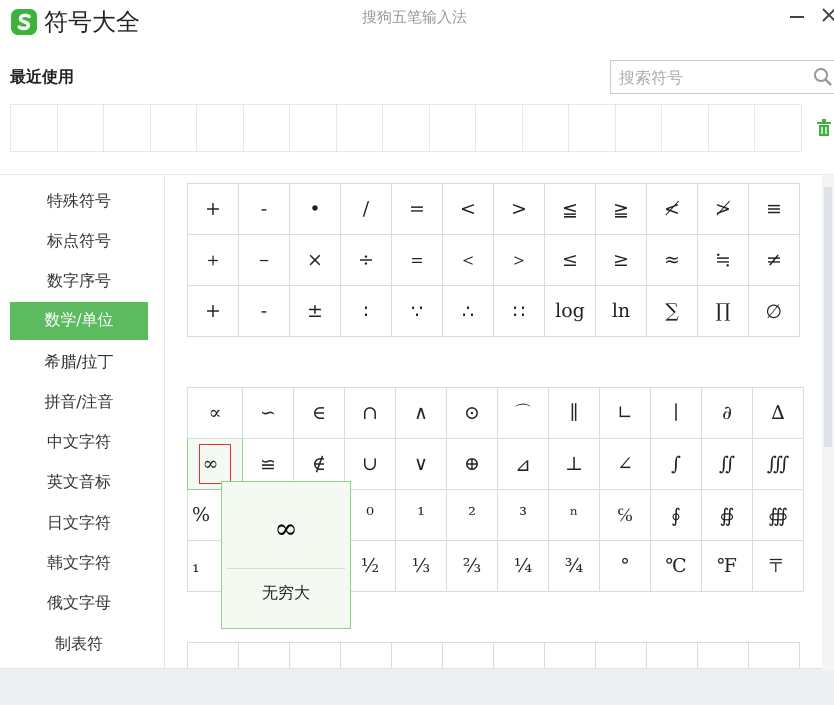 The width and height of the screenshot is (834, 705). Describe the element at coordinates (574, 566) in the screenshot. I see `symbol-cell: ¾` at that location.